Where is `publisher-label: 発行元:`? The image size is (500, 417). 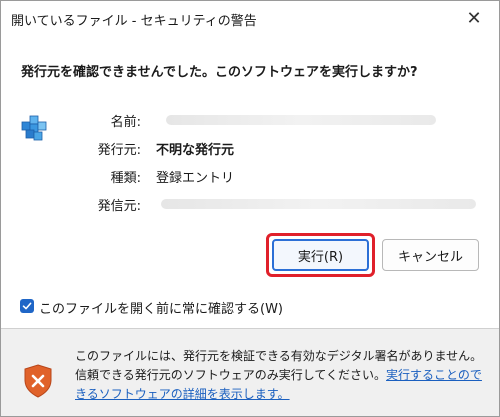 publisher-label: 発行元: is located at coordinates (119, 150).